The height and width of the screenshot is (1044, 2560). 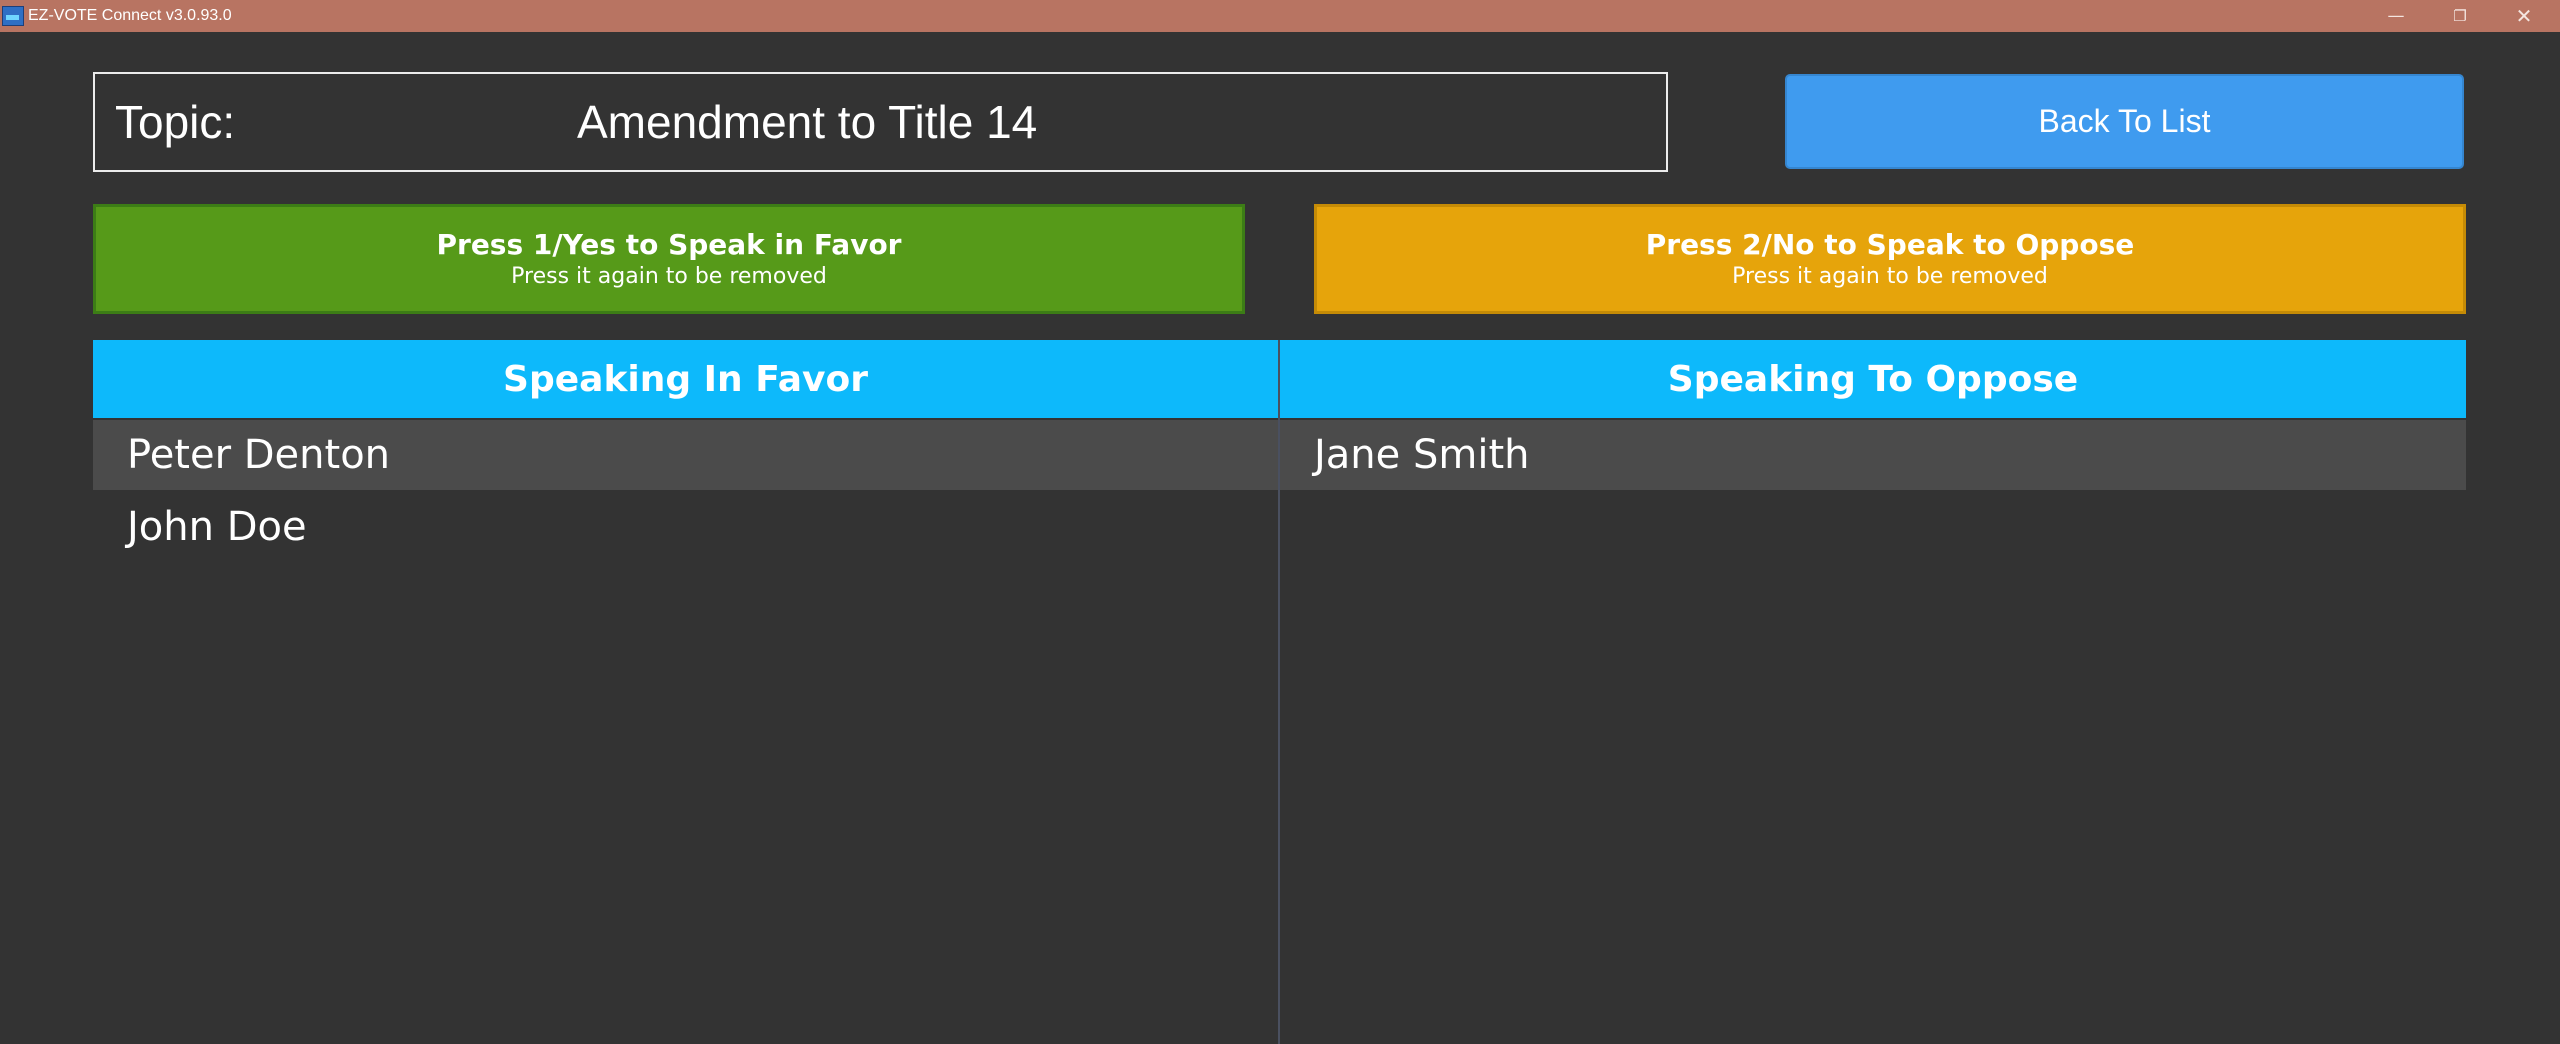 I want to click on oppose-speaker-list: Jane Smith, so click(x=1873, y=456).